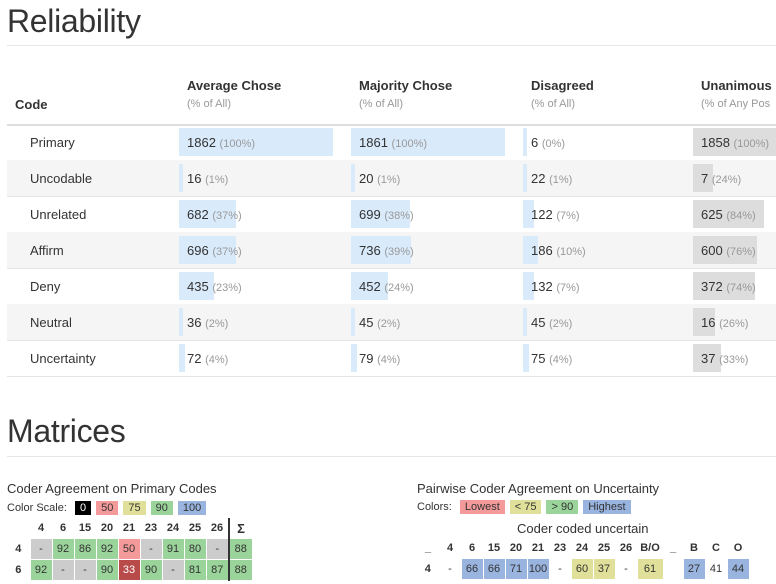 This screenshot has height=584, width=776. Describe the element at coordinates (227, 288) in the screenshot. I see `cell-percent: (23%)` at that location.